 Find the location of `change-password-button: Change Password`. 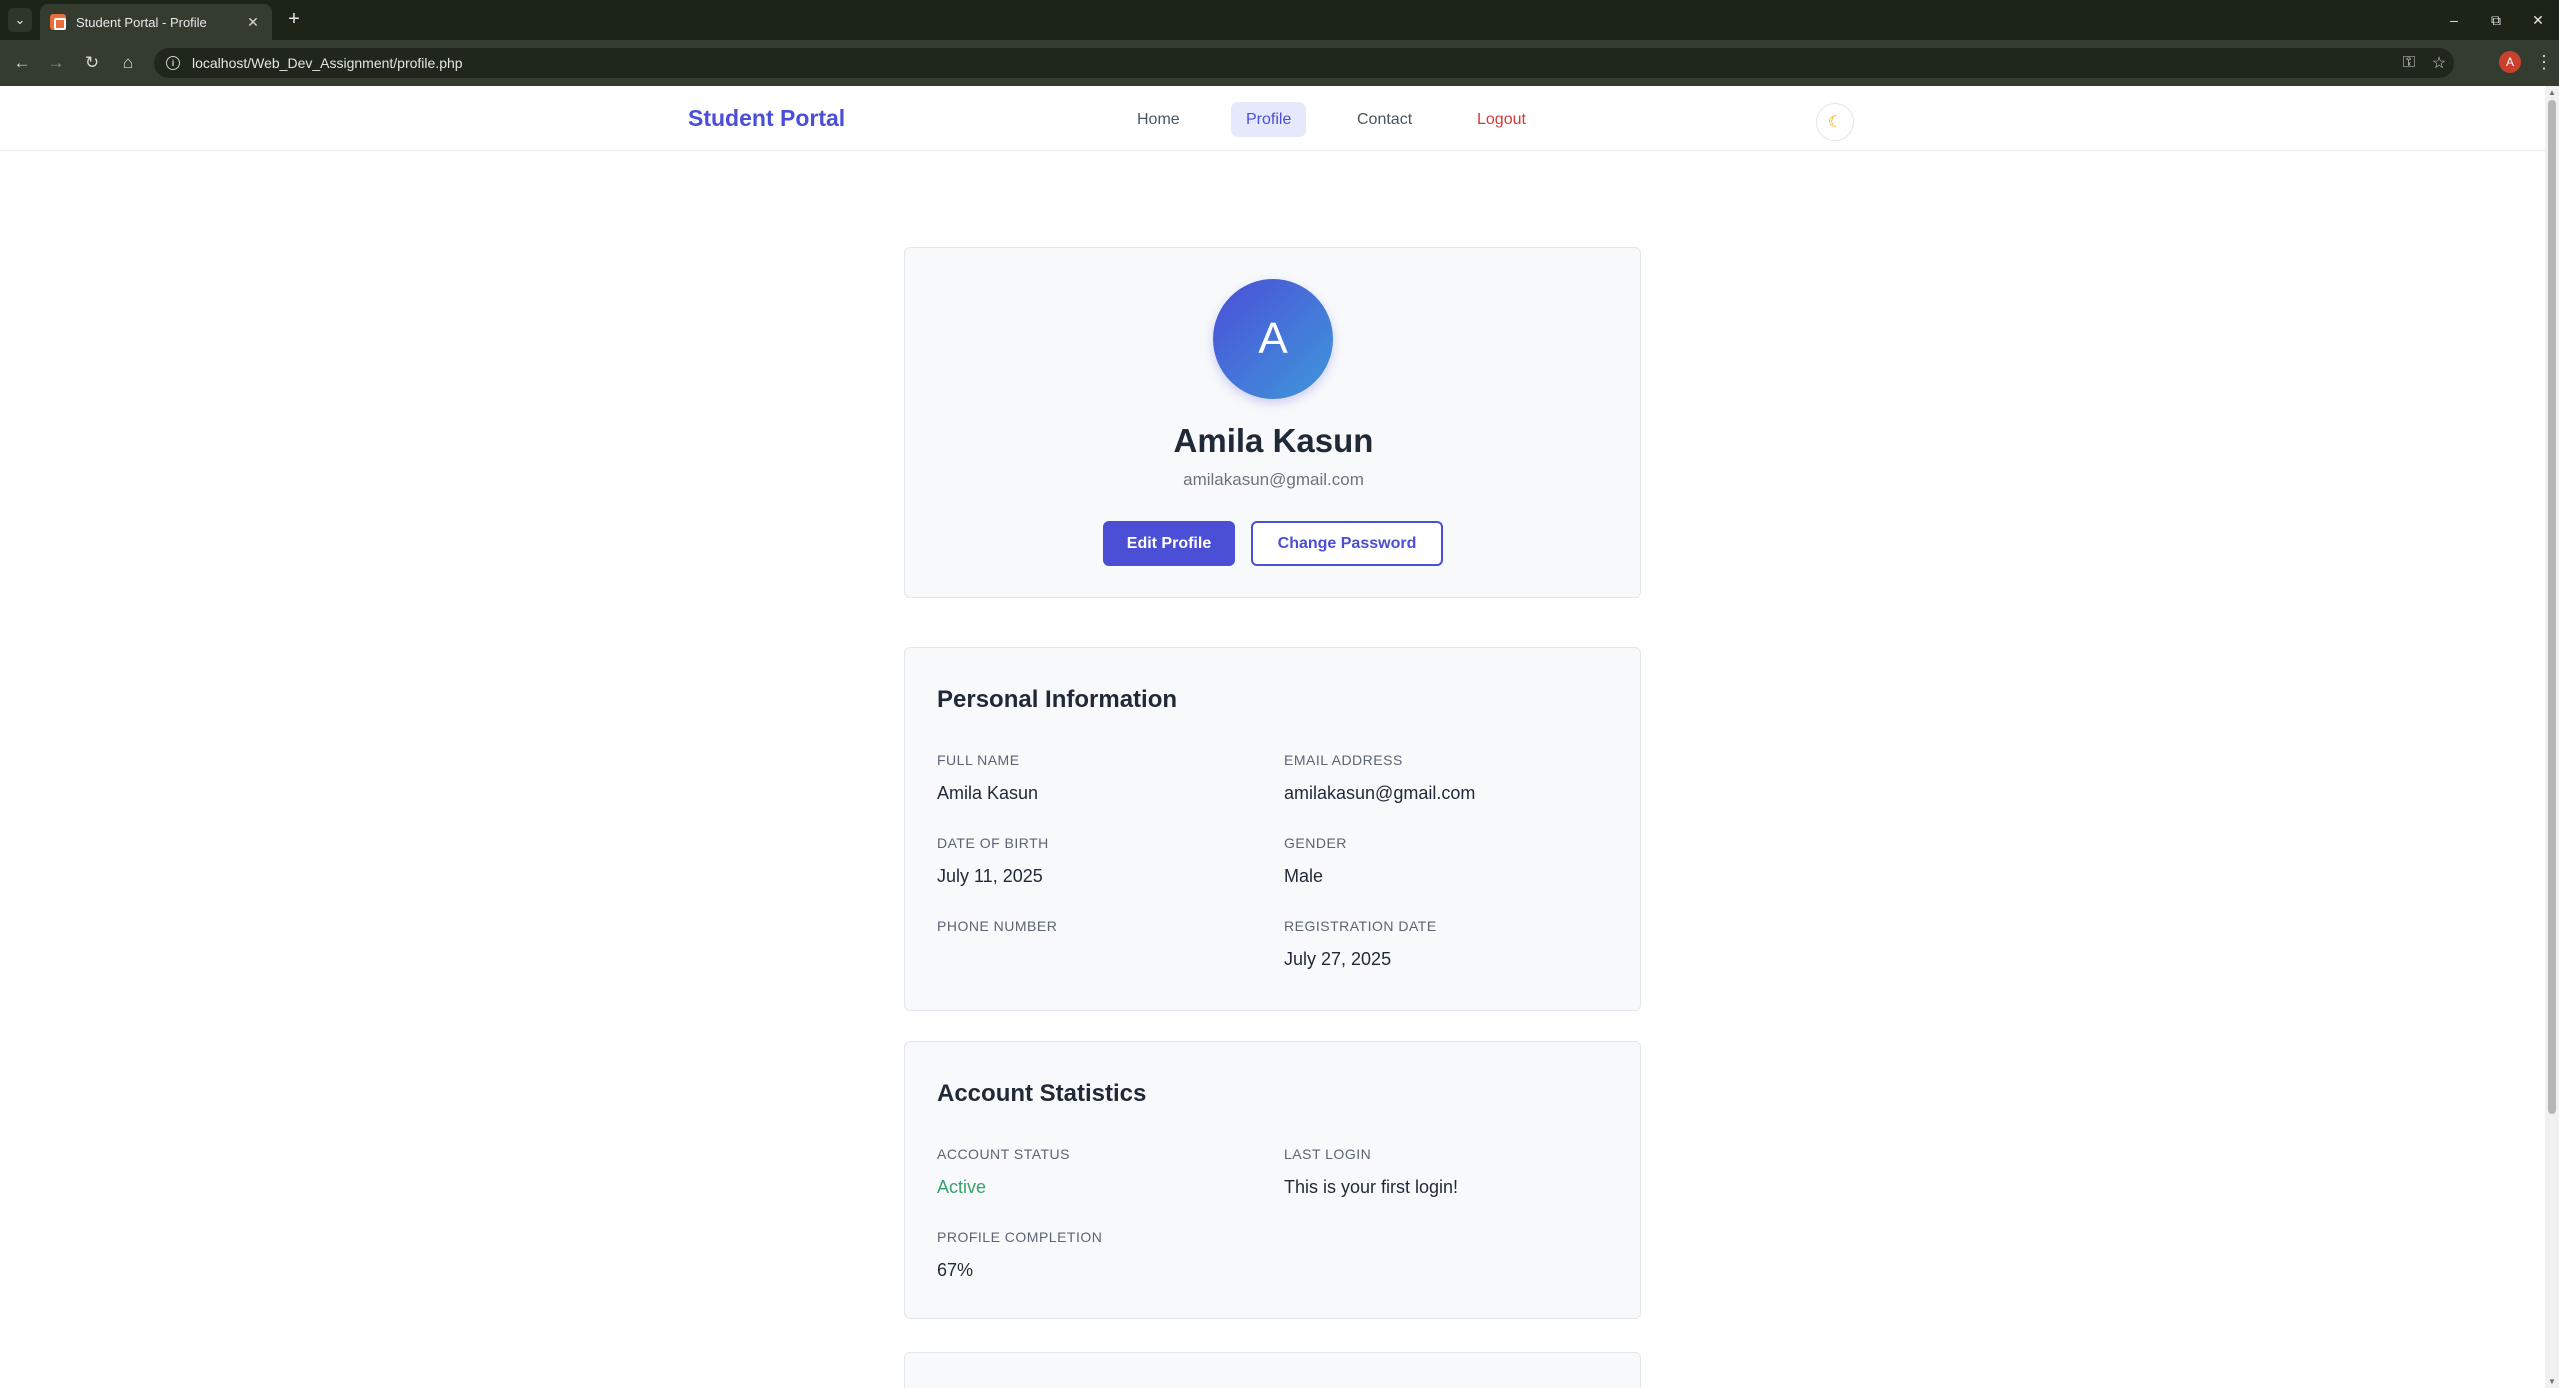

change-password-button: Change Password is located at coordinates (1347, 543).